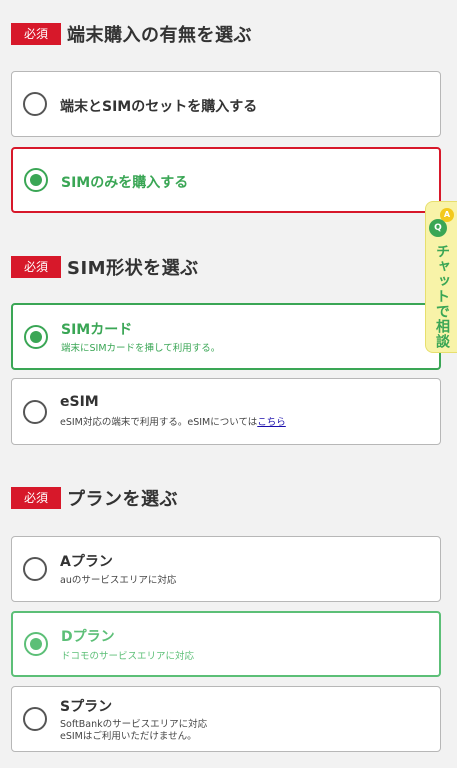  I want to click on option-label: SIMカード, so click(97, 330).